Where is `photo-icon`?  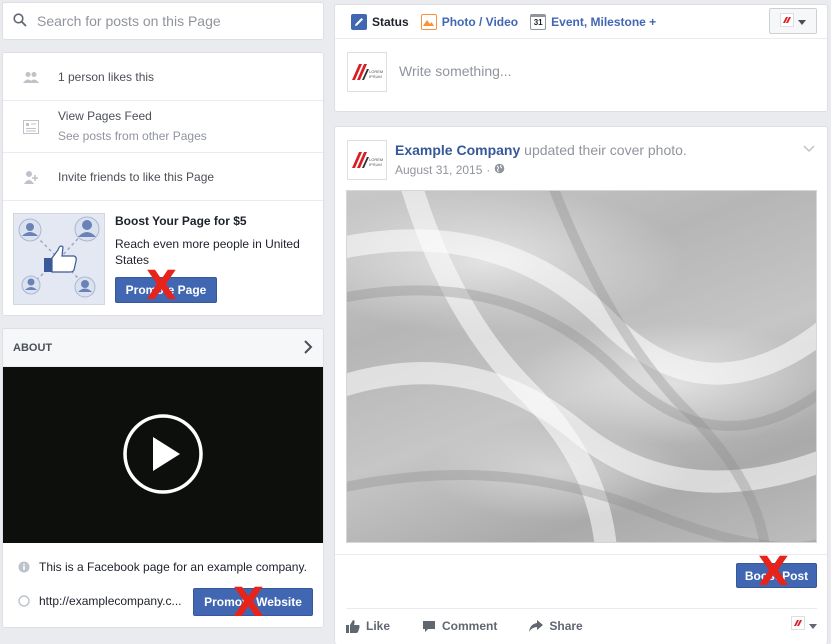
photo-icon is located at coordinates (428, 21).